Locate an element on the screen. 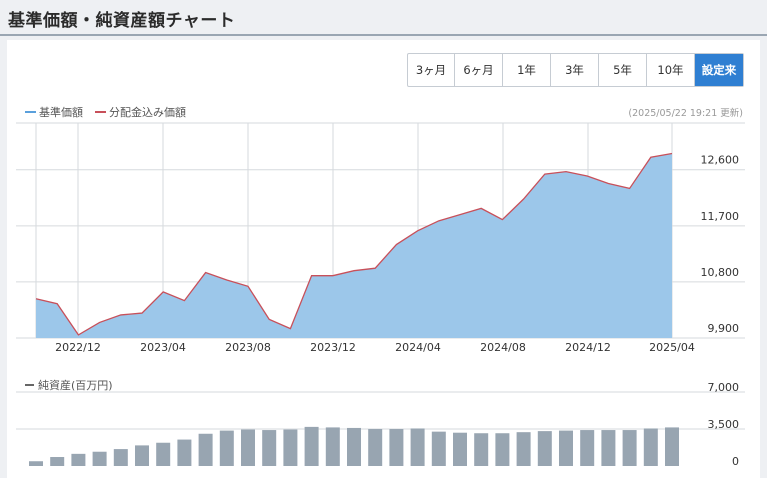  y-tick-label: 11,700 is located at coordinates (720, 216).